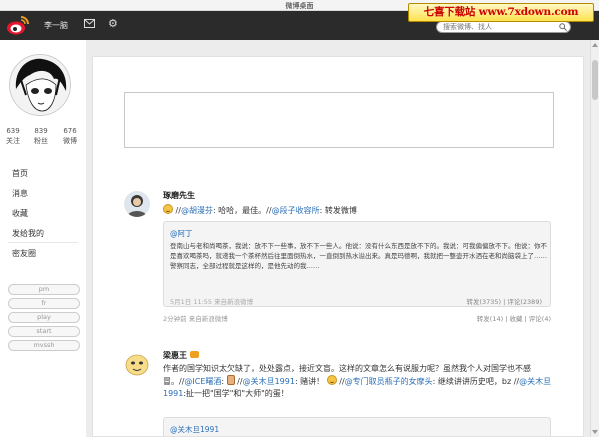  Describe the element at coordinates (113, 23) in the screenshot. I see `gear-icon: ⚙` at that location.